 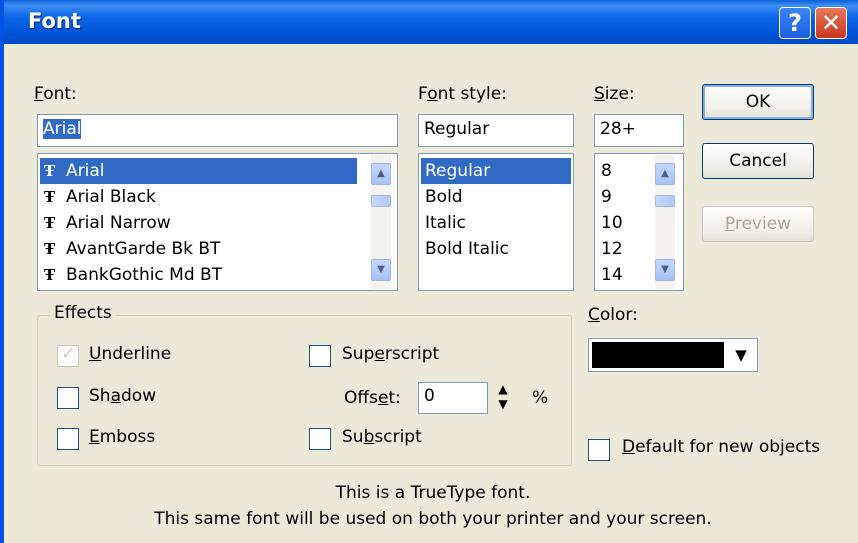 I want to click on underline-checkbox: ✓, so click(x=68, y=355).